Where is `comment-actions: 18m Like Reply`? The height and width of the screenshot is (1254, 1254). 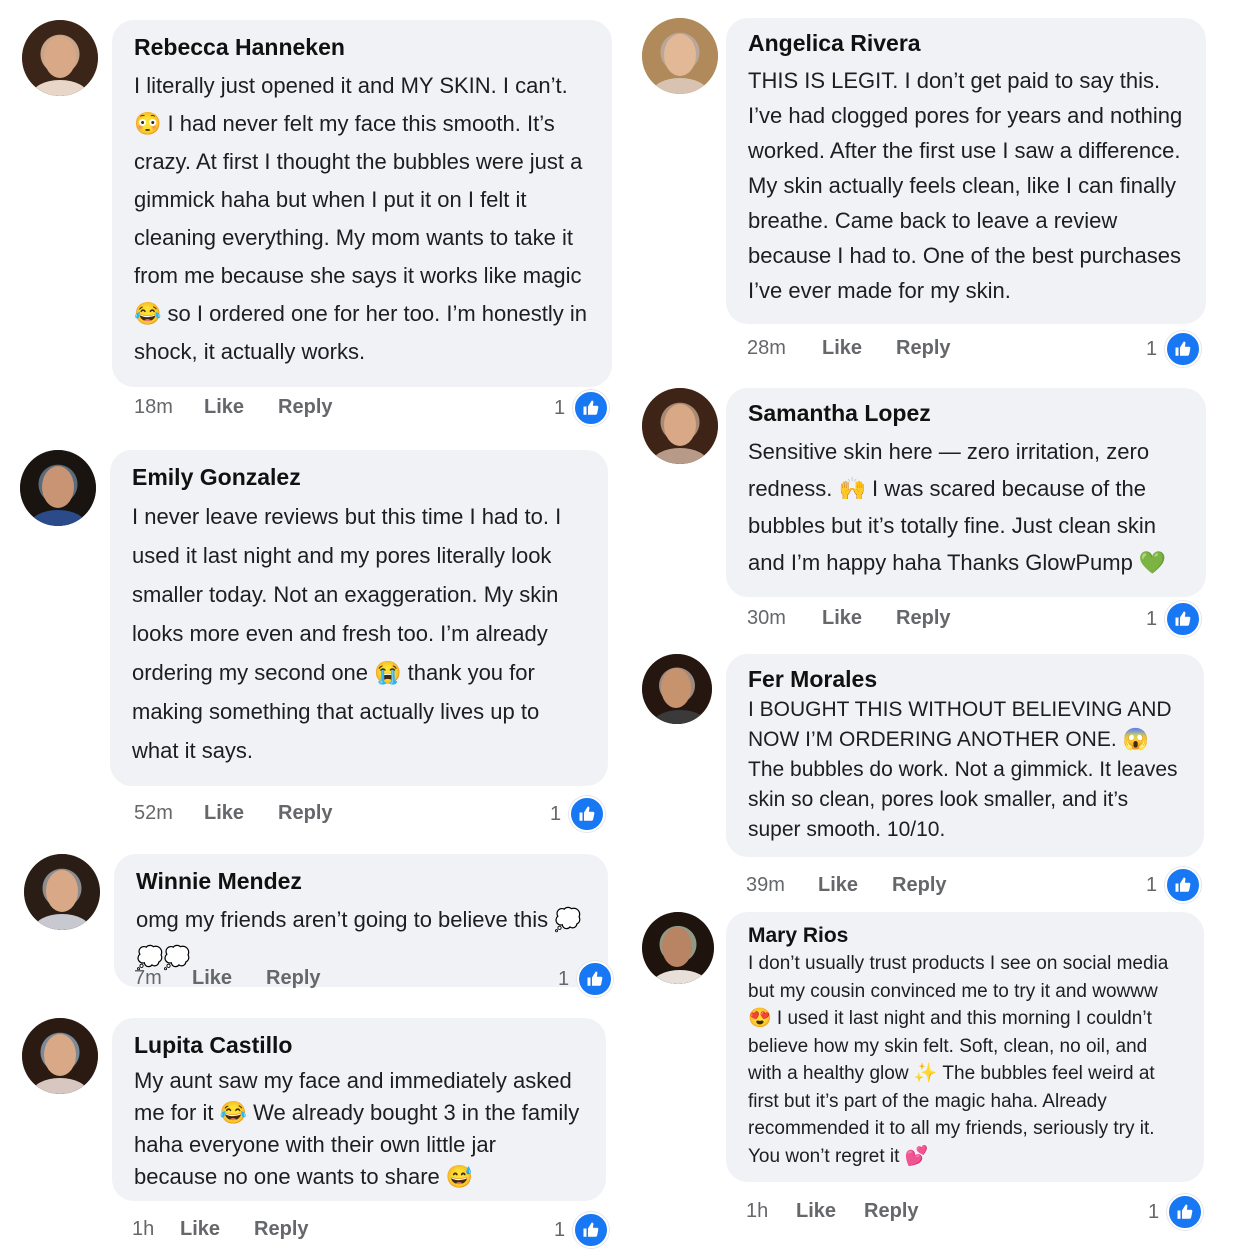 comment-actions: 18m Like Reply is located at coordinates (233, 407).